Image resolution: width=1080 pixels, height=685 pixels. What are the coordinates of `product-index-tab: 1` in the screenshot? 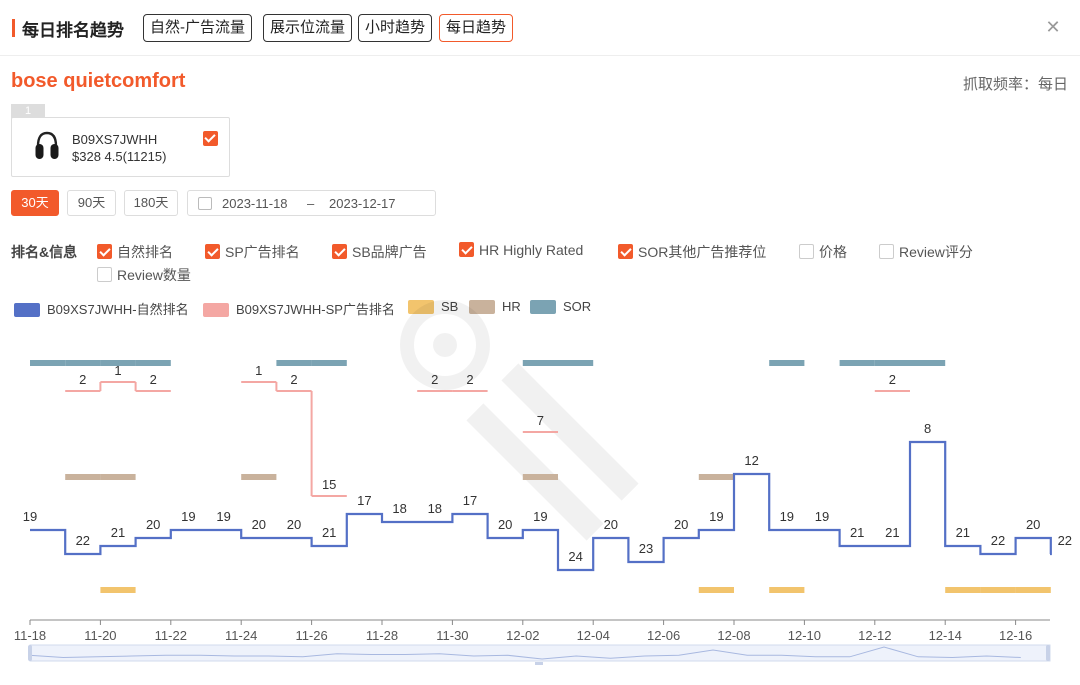 It's located at (28, 111).